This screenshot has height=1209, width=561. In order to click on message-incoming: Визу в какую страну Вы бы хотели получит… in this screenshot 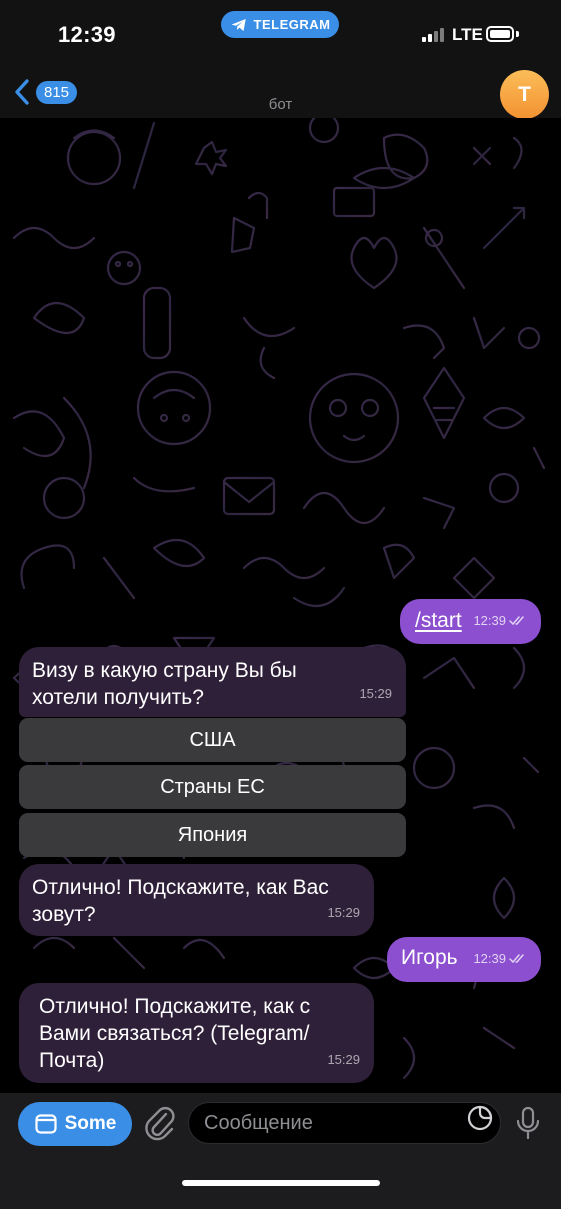, I will do `click(212, 682)`.